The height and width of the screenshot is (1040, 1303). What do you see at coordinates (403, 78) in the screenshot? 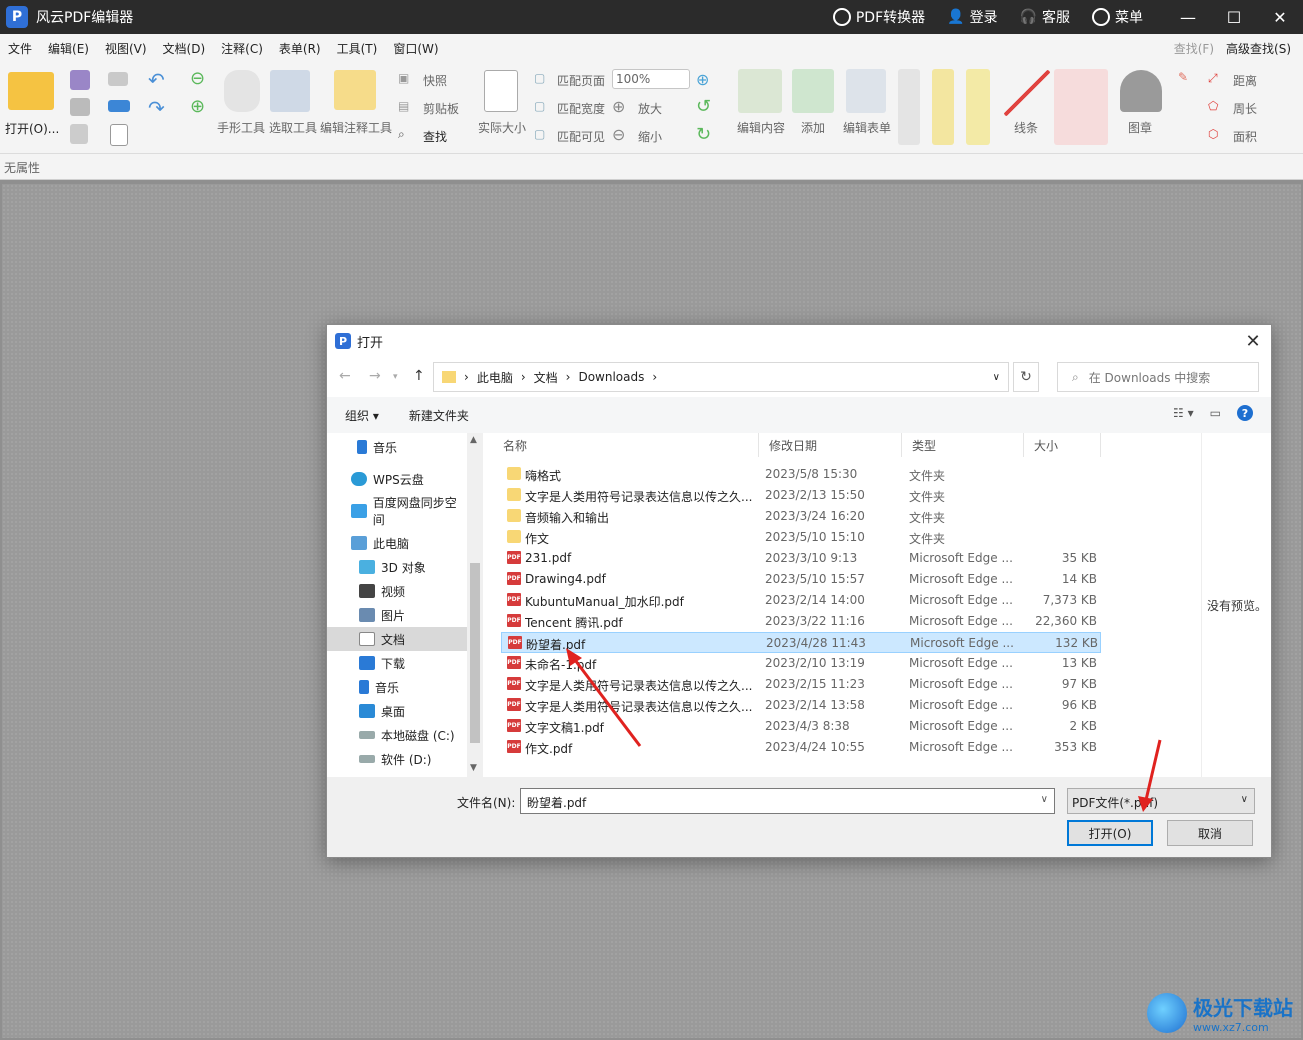
I see `camera-icon: ▣` at bounding box center [403, 78].